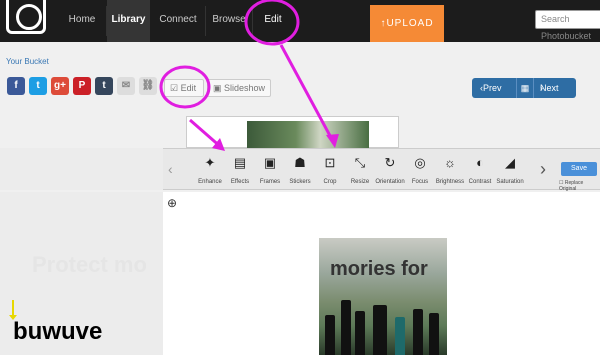 The image size is (600, 355). Describe the element at coordinates (185, 87) in the screenshot. I see `highlight-circle-edit-button` at that location.